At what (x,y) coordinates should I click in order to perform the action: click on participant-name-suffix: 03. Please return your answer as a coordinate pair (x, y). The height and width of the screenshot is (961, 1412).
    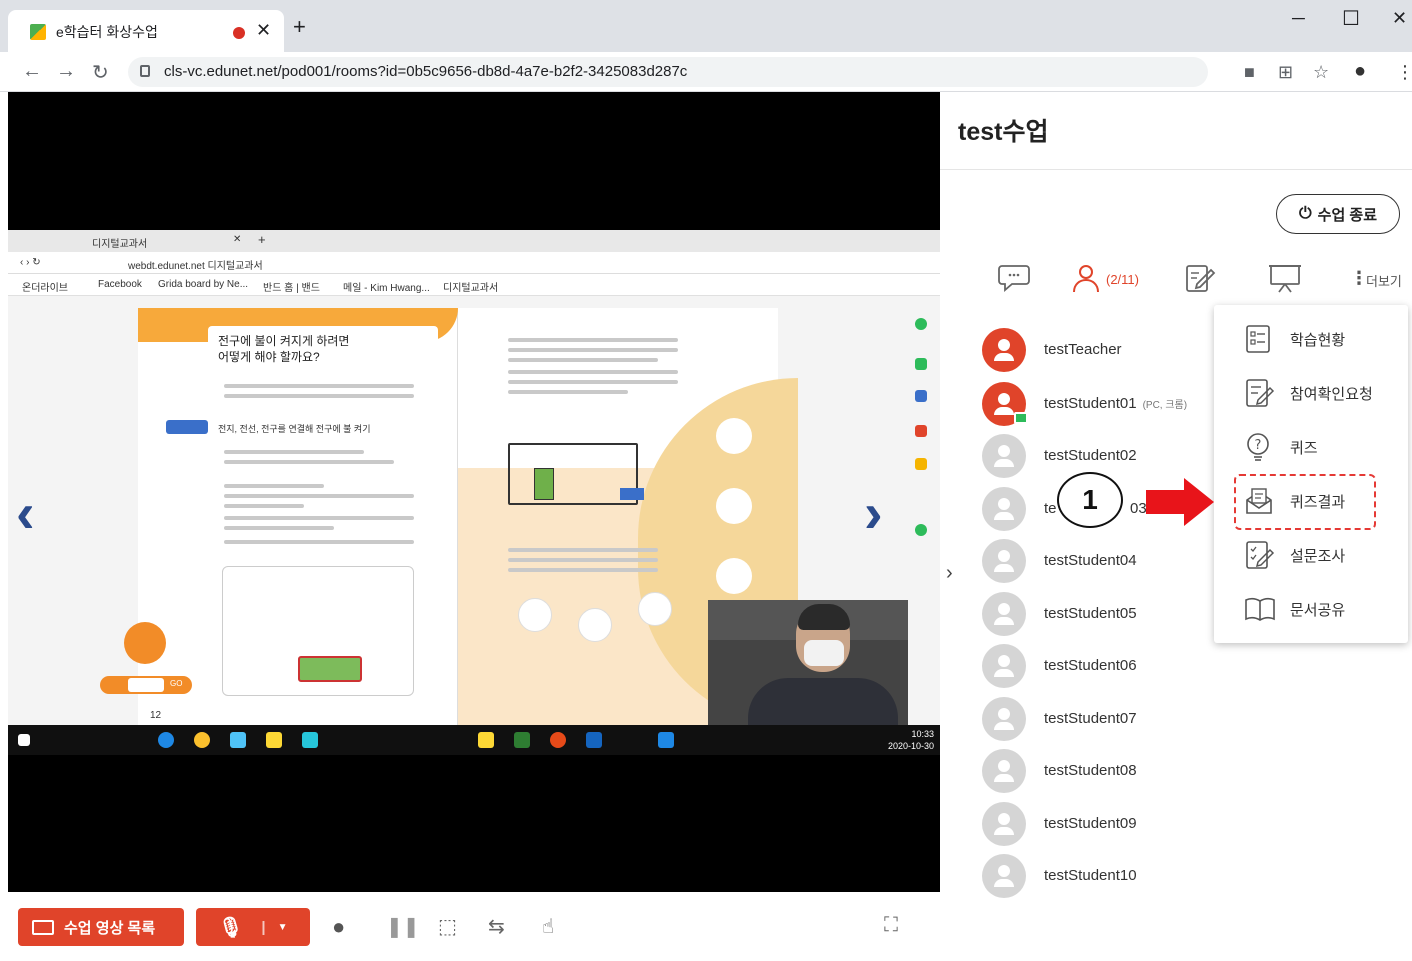
    Looking at the image, I should click on (1138, 508).